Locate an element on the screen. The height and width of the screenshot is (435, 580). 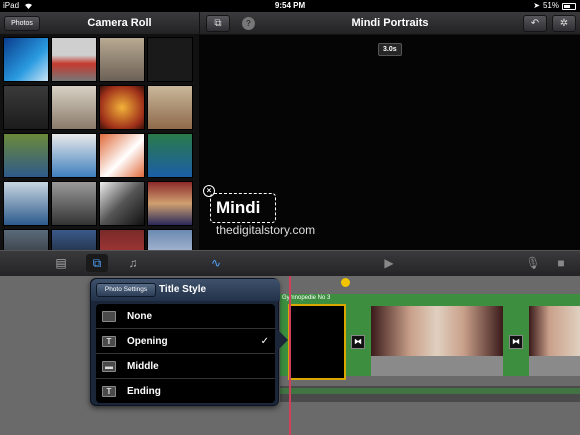
option-label: None is located at coordinates (139, 316).